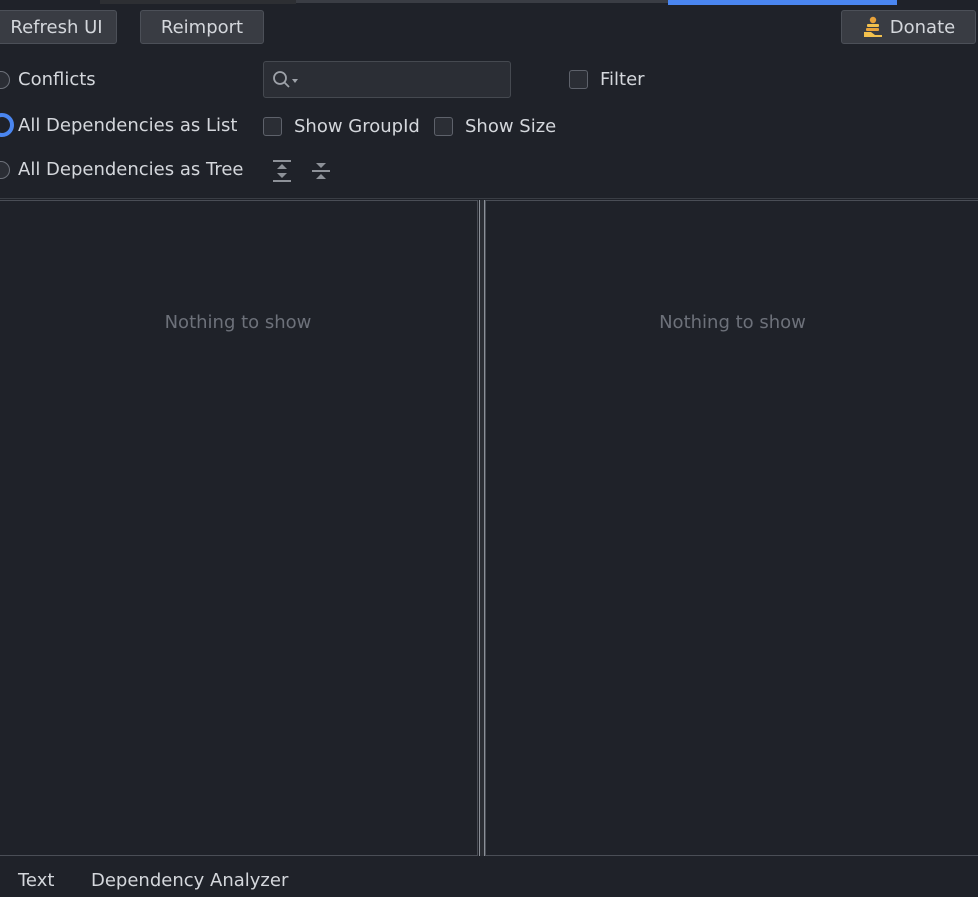  I want to click on reimport-button: Reimport, so click(202, 27).